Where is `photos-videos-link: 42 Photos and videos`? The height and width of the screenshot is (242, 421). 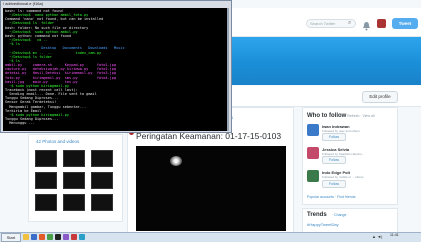
photos-videos-link: 42 Photos and videos is located at coordinates (57, 141).